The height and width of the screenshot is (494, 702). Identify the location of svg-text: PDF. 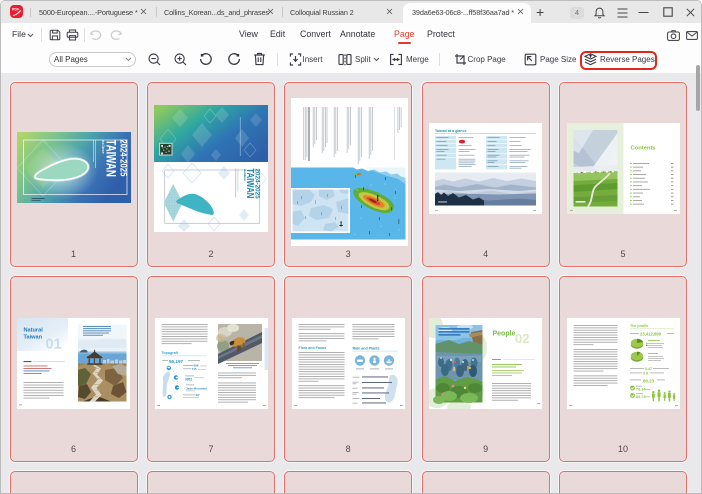
(16, 10).